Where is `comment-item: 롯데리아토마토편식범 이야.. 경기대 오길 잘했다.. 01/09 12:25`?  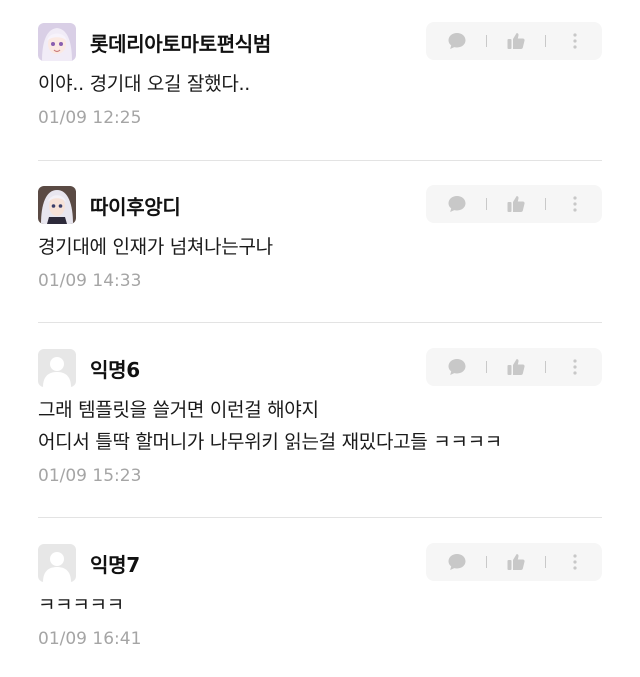 comment-item: 롯데리아토마토편식범 이야.. 경기대 오길 잘했다.. 01/09 12:25 is located at coordinates (320, 75).